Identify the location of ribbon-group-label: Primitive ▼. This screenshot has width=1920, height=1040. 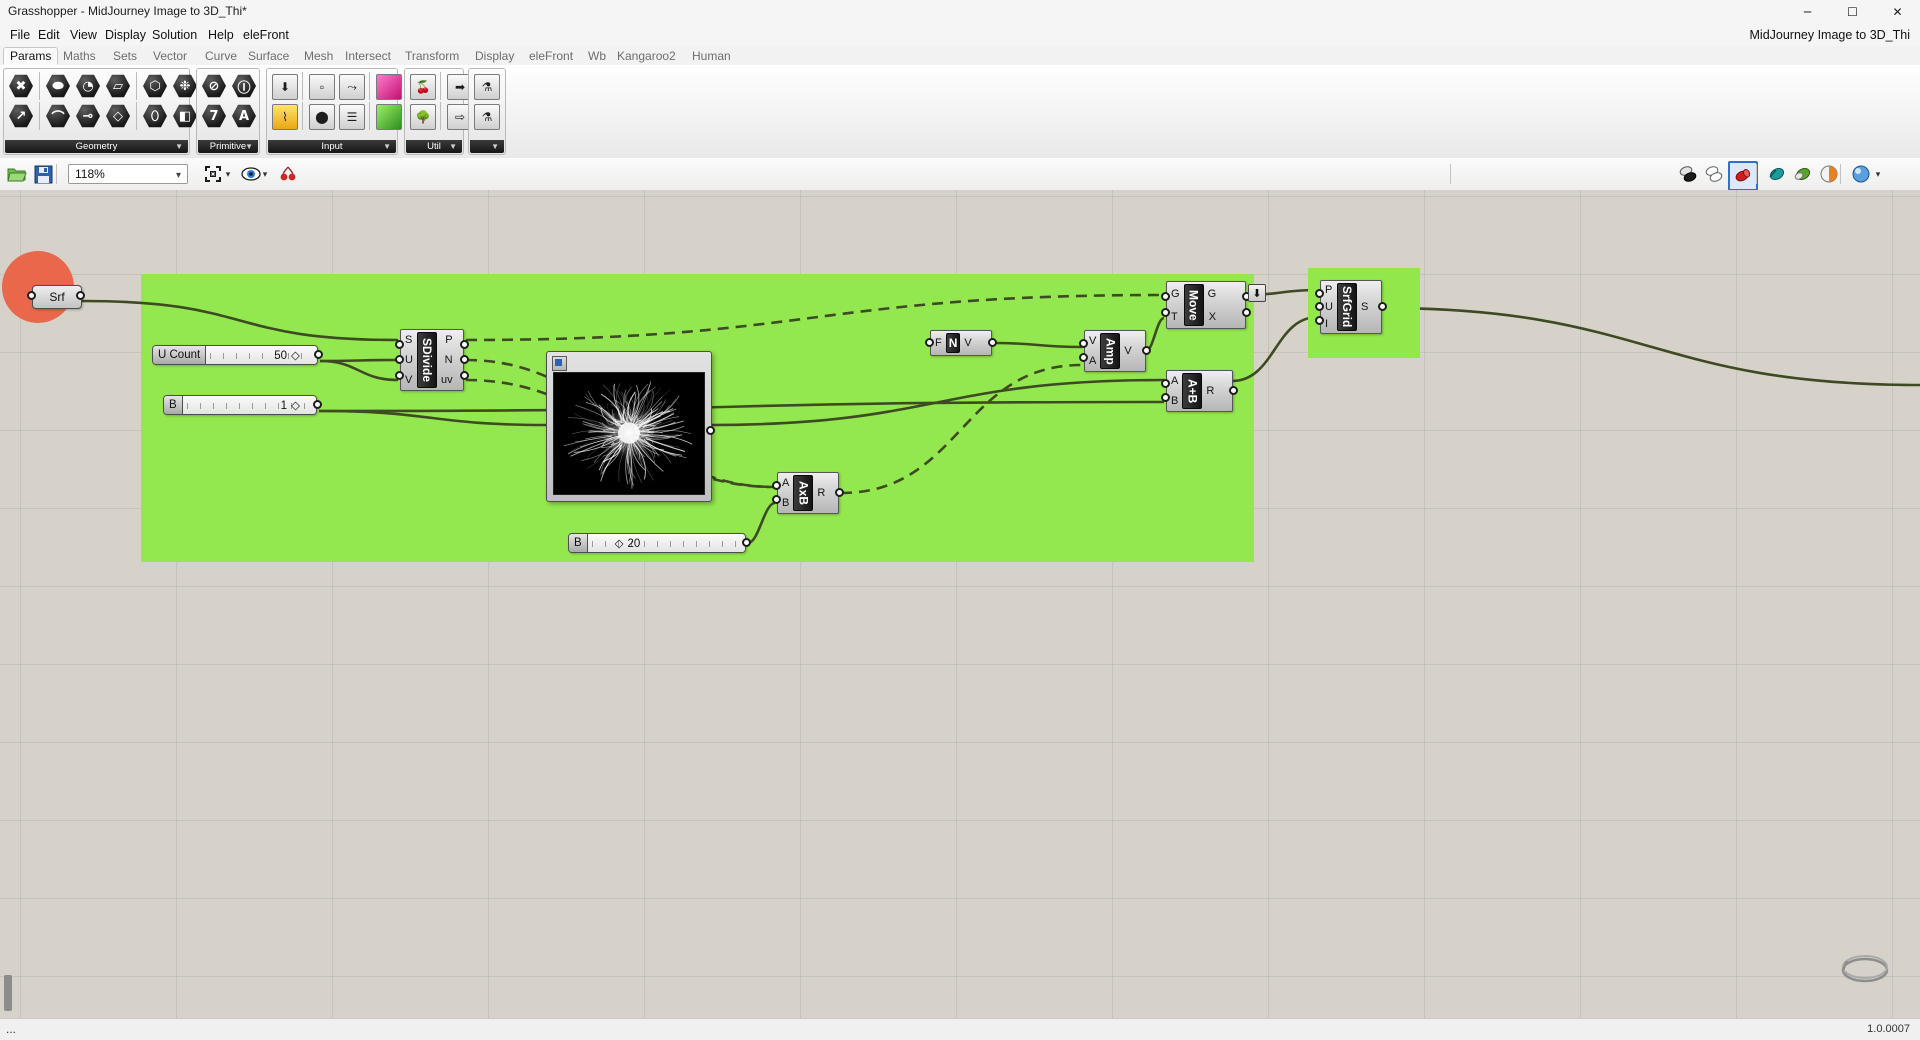
(228, 146).